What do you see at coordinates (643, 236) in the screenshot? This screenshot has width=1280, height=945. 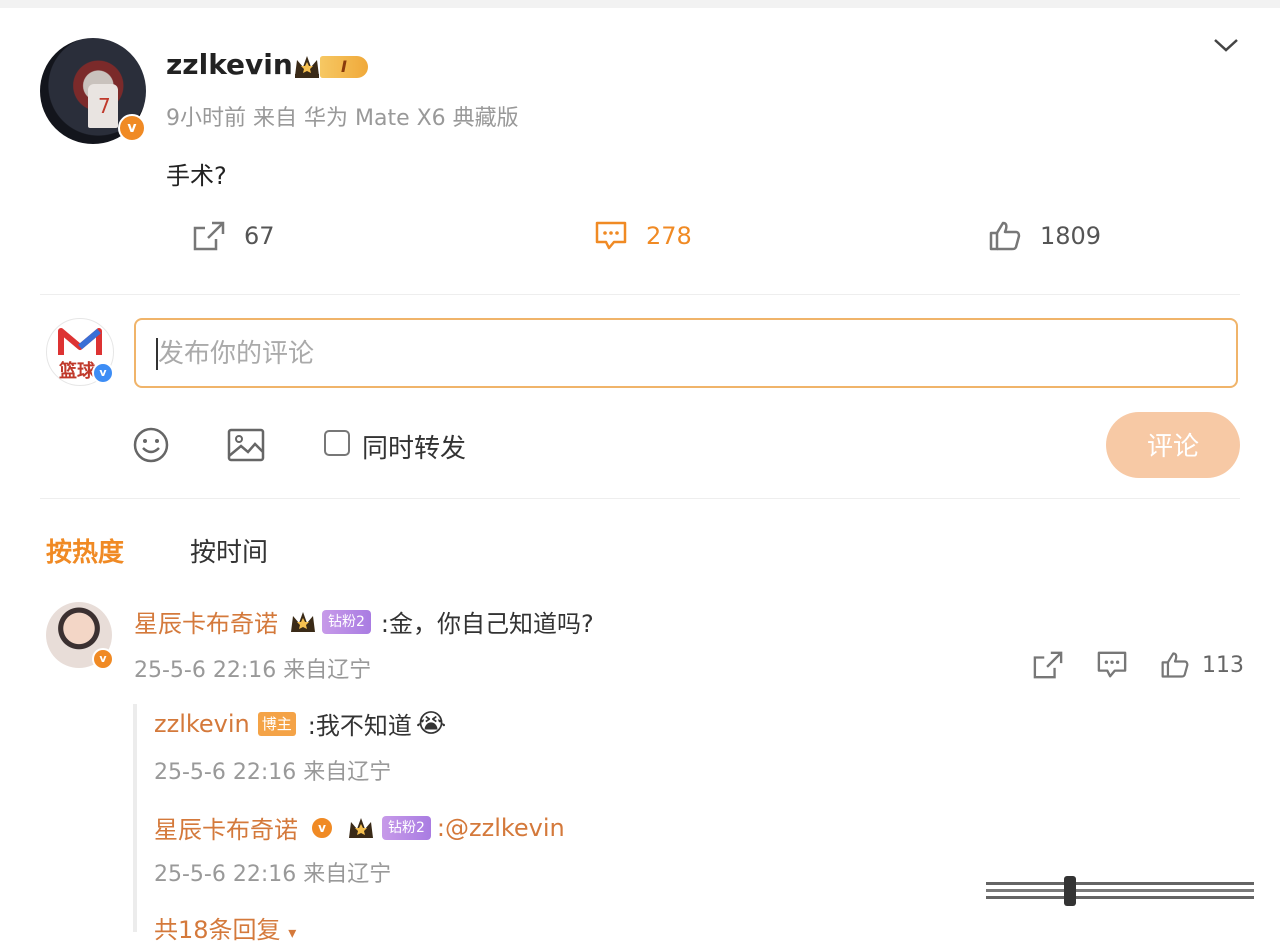 I see `comment-button: 278` at bounding box center [643, 236].